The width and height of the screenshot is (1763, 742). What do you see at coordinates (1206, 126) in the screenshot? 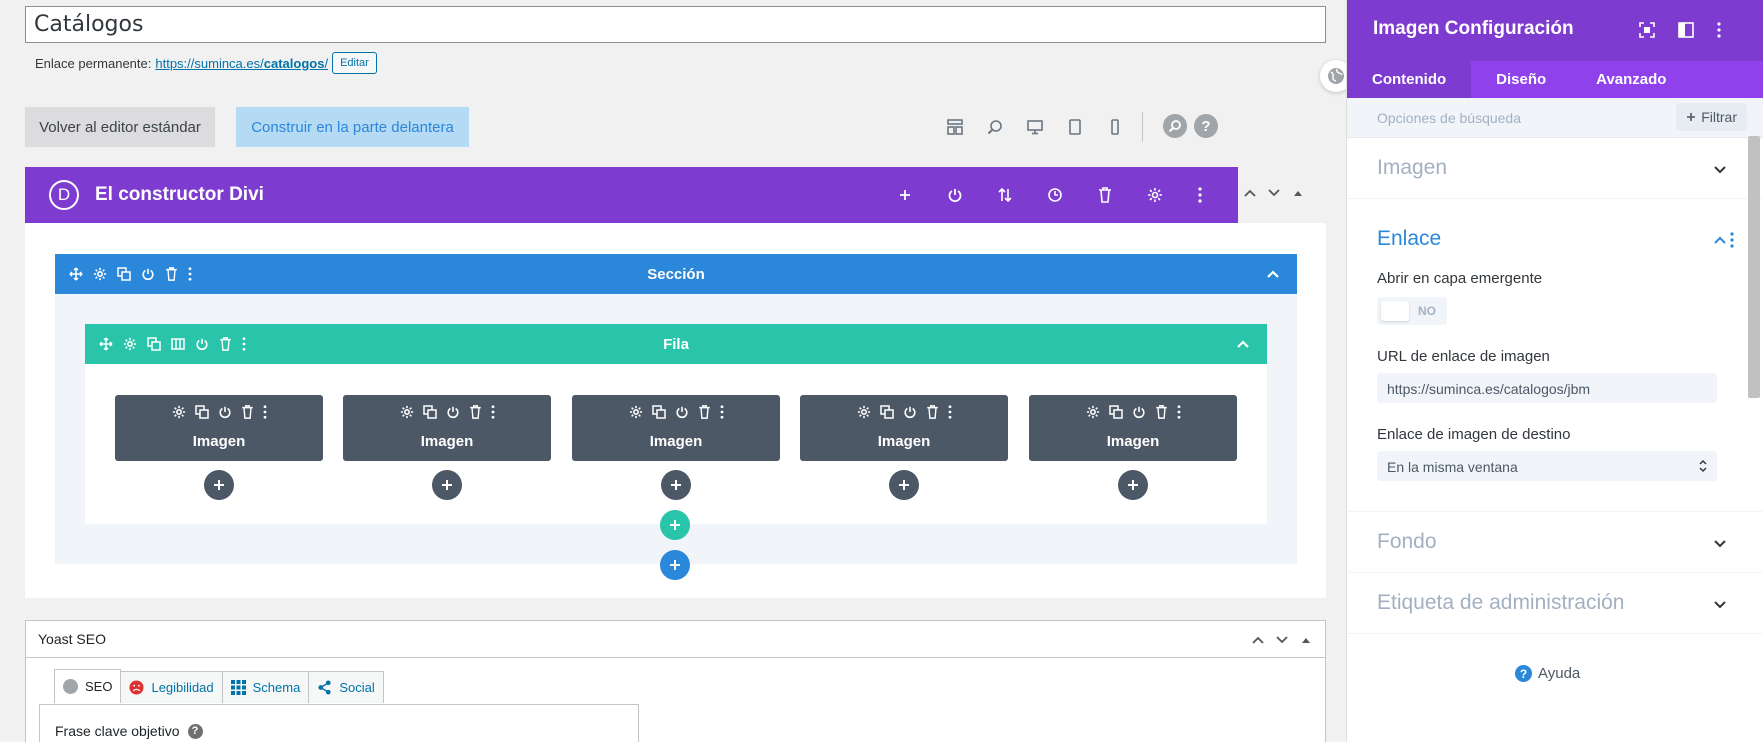
I see `builder-help-icon: ?` at bounding box center [1206, 126].